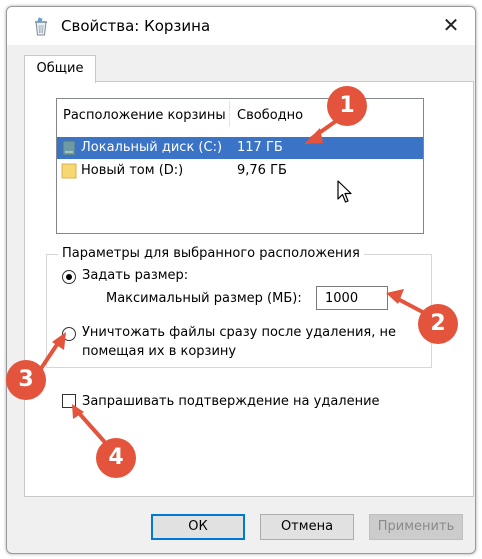 This screenshot has height=559, width=482. I want to click on max-size-label: Максимальный размер (МБ):, so click(204, 298).